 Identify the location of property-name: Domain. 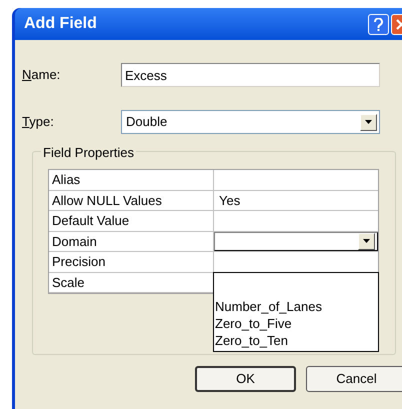
(131, 241).